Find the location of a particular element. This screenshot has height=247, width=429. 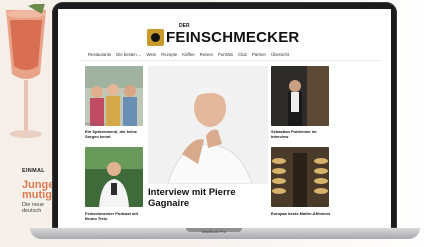

article-image-top-left is located at coordinates (114, 96).